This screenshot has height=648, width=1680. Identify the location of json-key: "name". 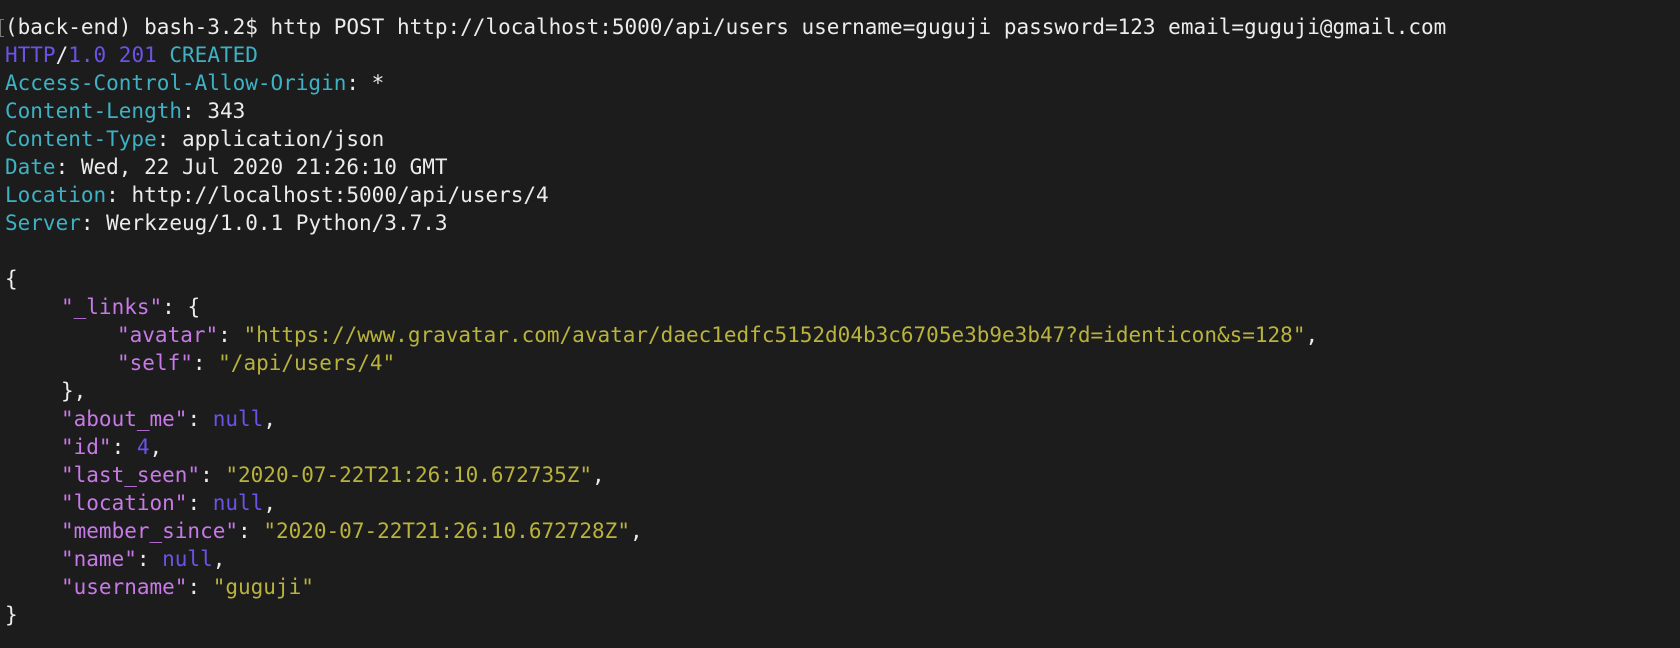
(99, 559).